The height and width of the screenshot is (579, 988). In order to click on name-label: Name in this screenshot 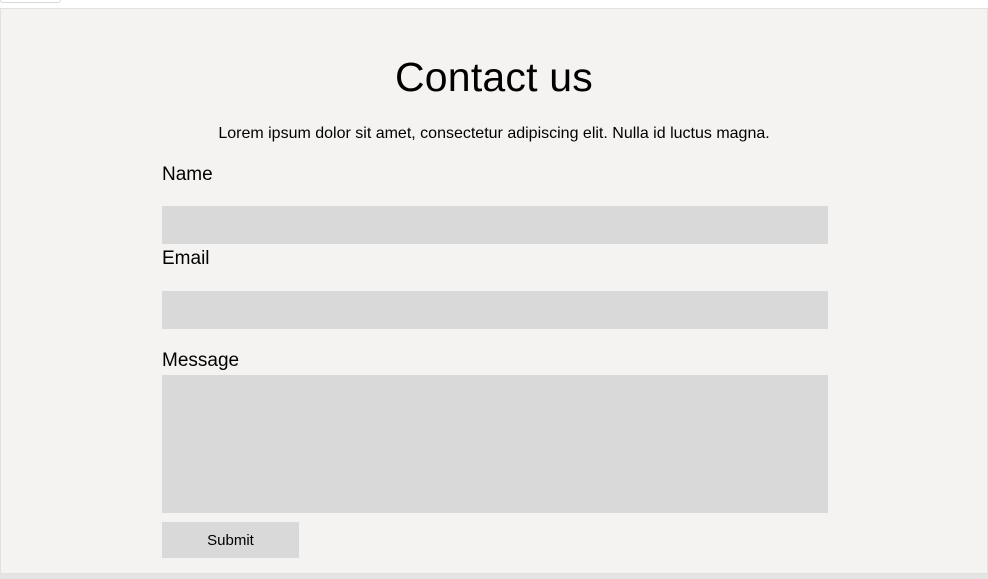, I will do `click(187, 174)`.